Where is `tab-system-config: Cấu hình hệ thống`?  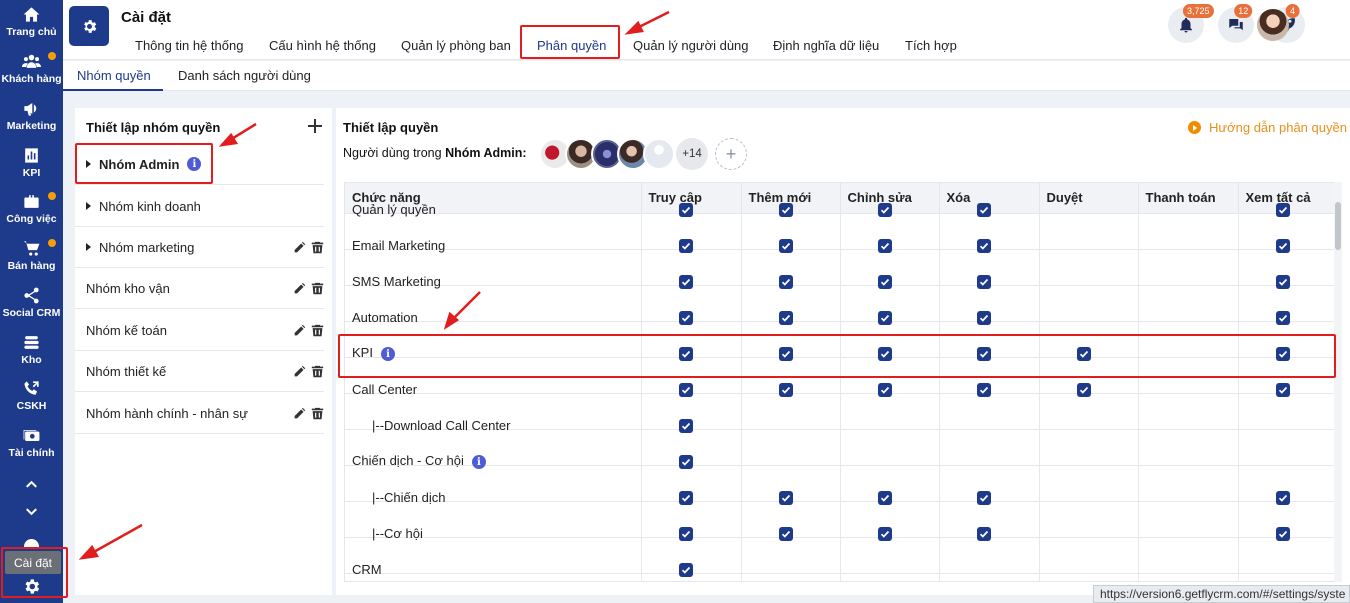
tab-system-config: Cấu hình hệ thống is located at coordinates (322, 45).